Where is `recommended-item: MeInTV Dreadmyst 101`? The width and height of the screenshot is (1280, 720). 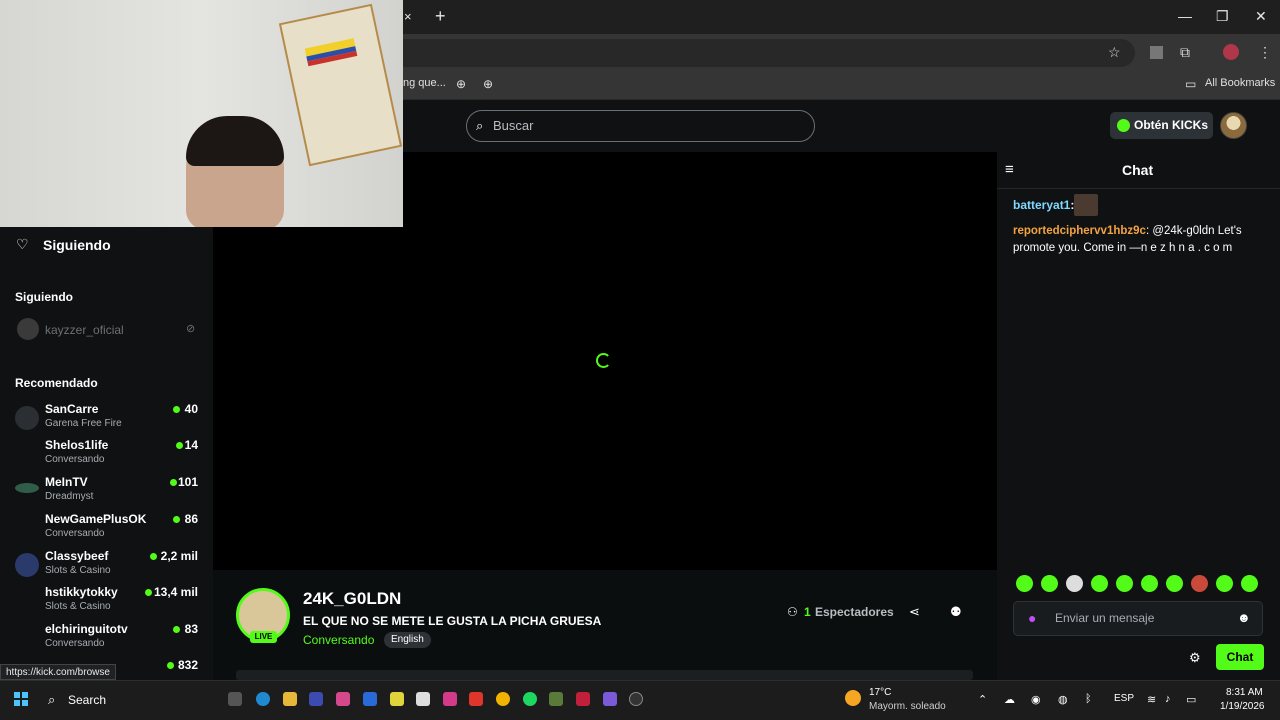 recommended-item: MeInTV Dreadmyst 101 is located at coordinates (106, 493).